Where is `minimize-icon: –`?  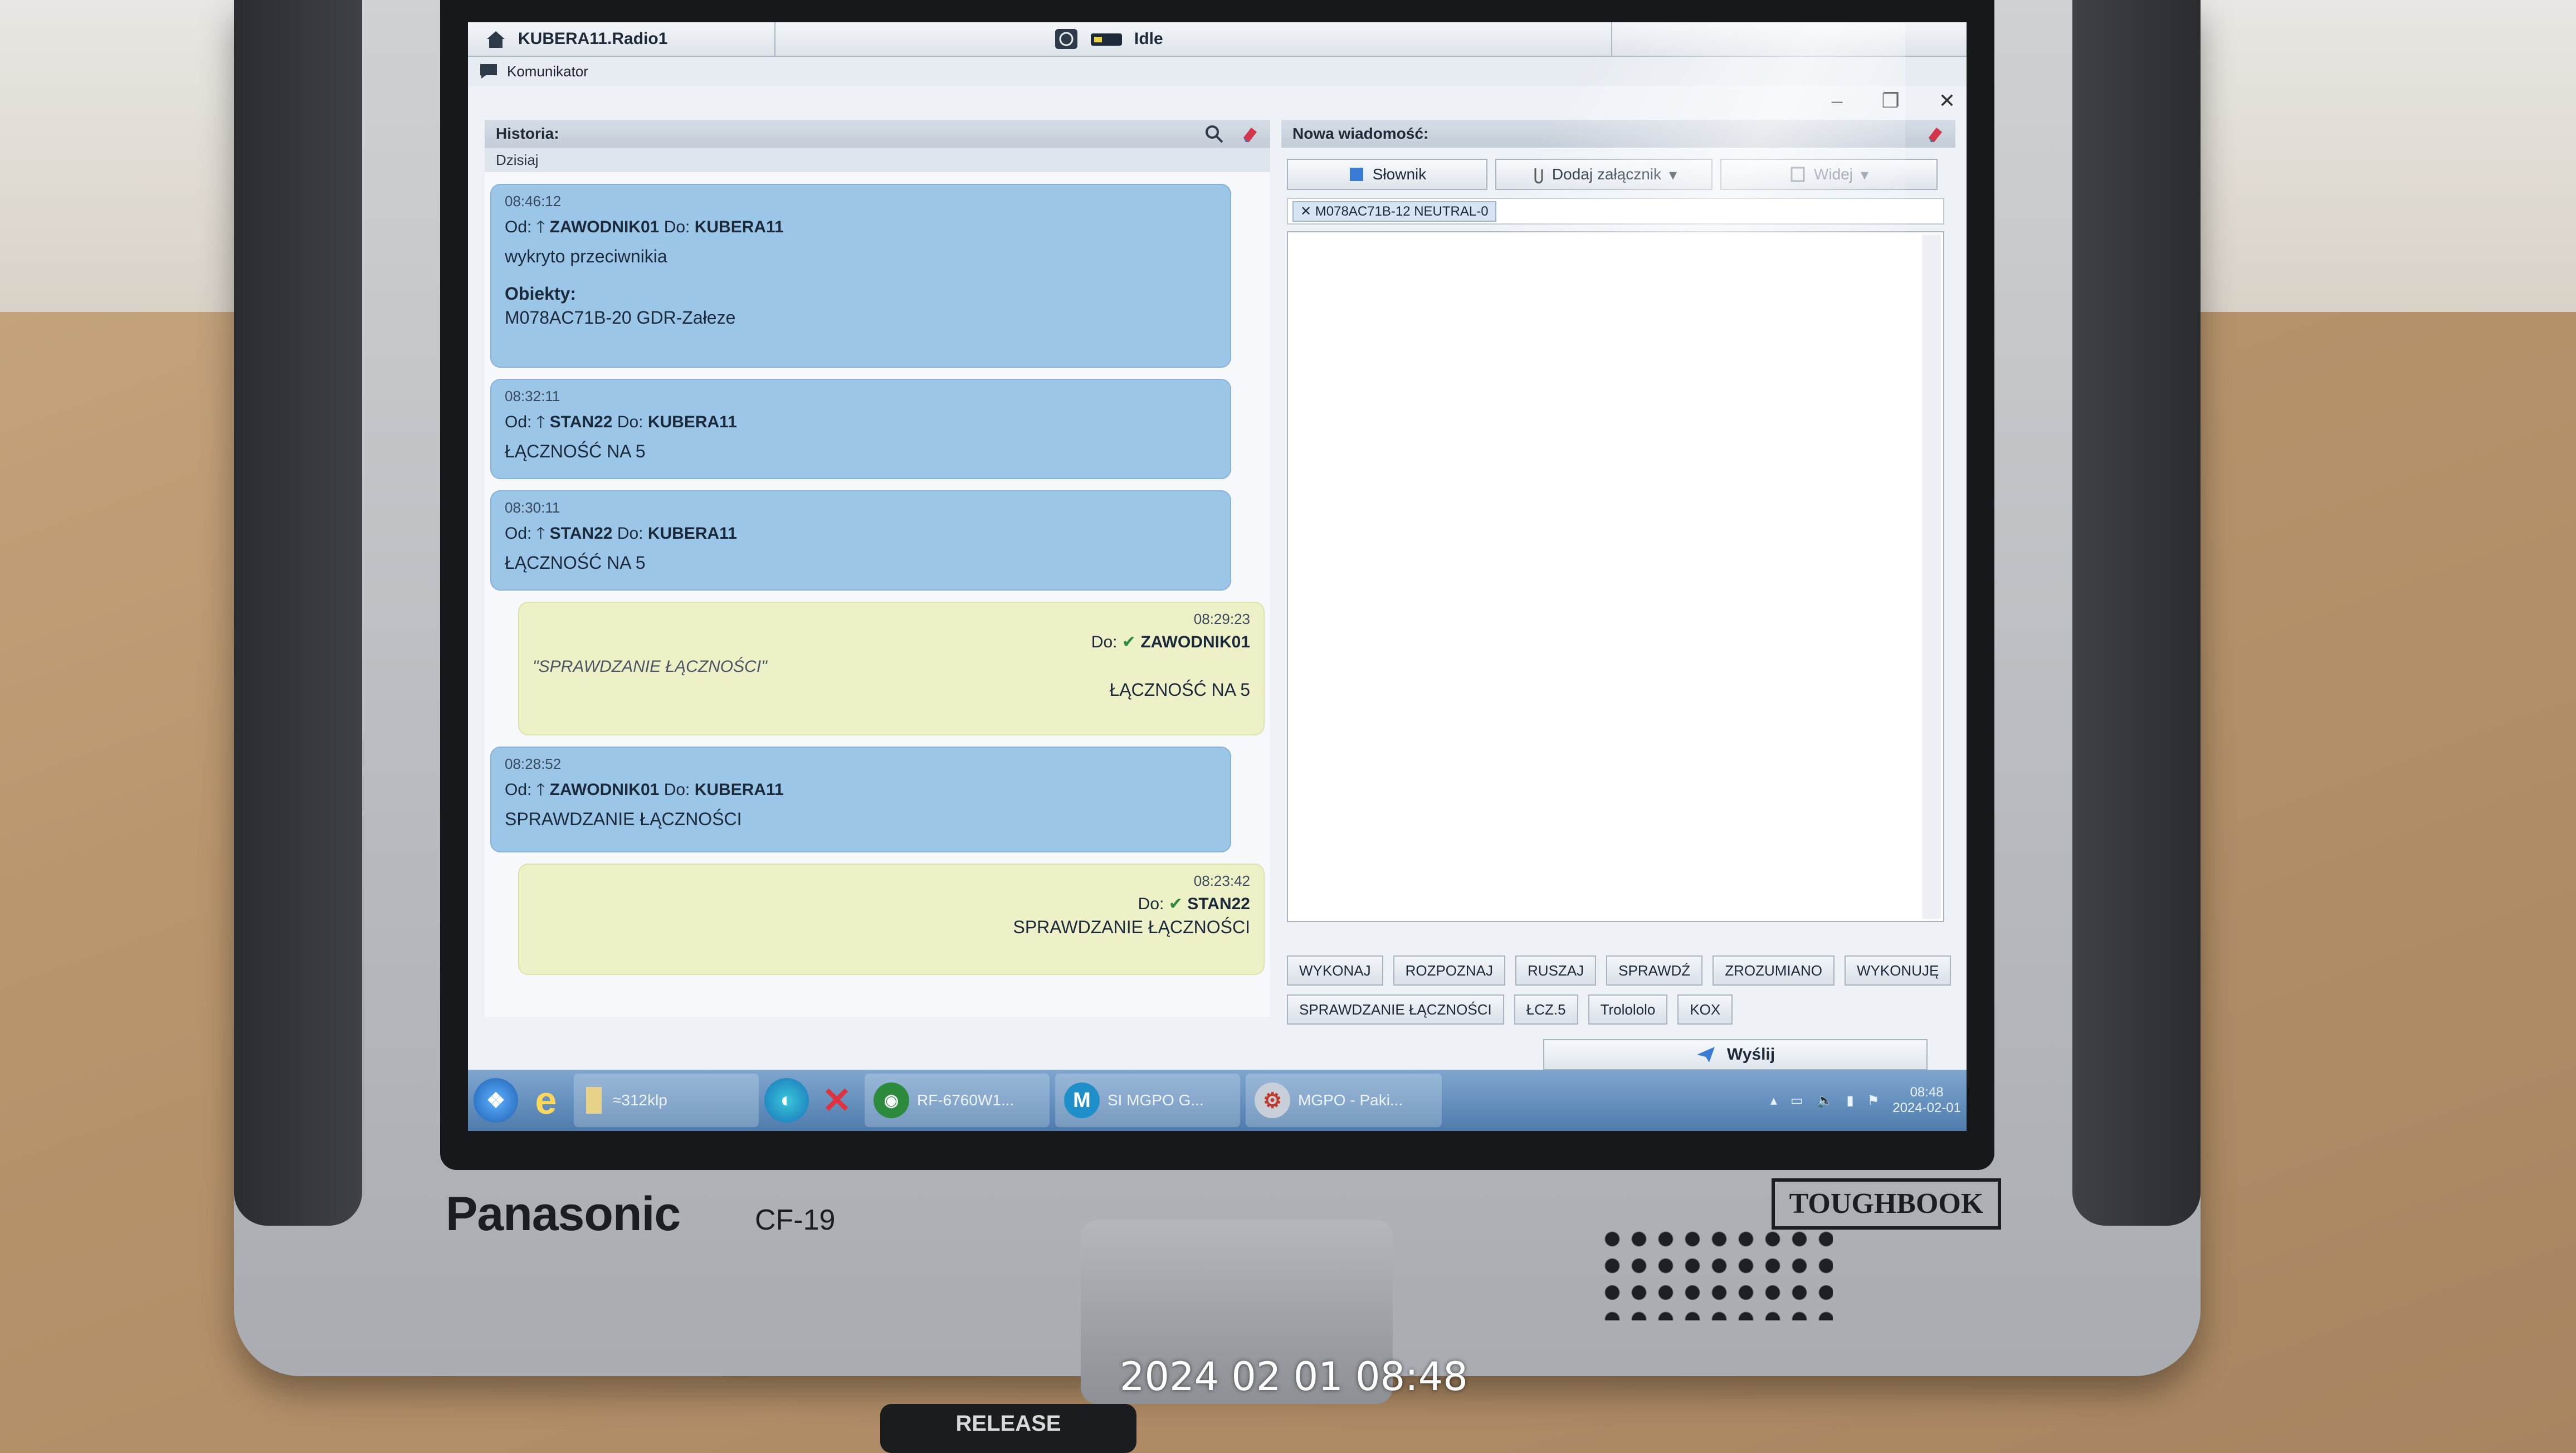
minimize-icon: – is located at coordinates (1837, 101).